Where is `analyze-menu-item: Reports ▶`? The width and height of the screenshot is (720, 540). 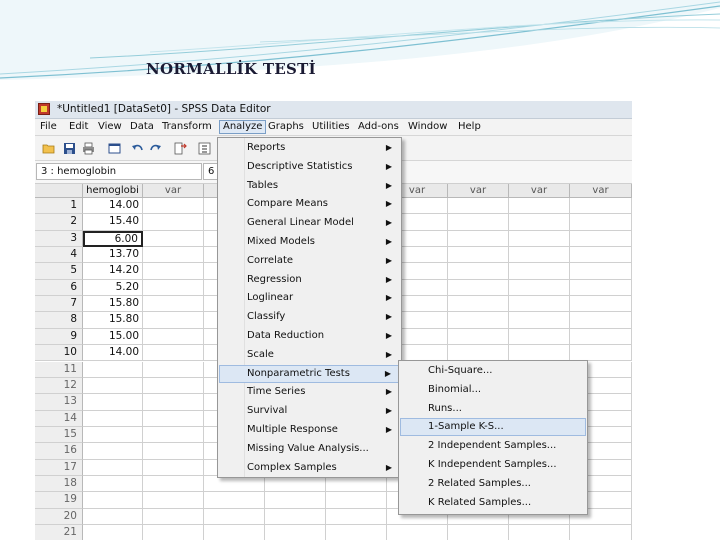
analyze-menu-item: Reports ▶ is located at coordinates (309, 148).